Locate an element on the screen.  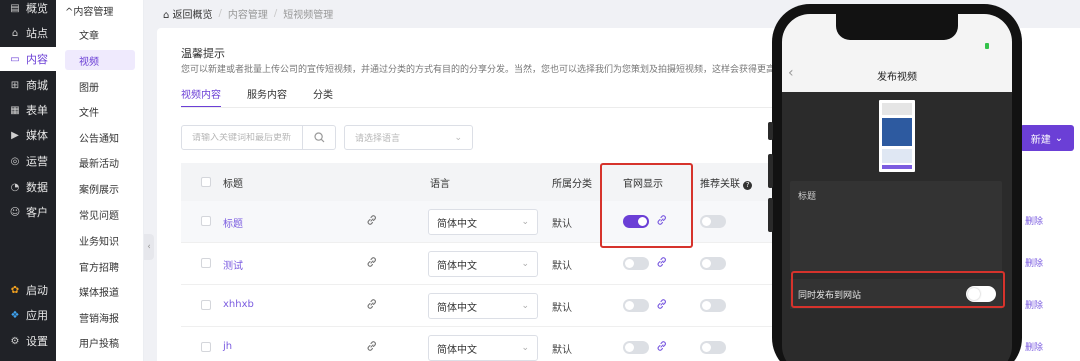
nav-item-customer: ☺ 客户 is located at coordinates (28, 212).